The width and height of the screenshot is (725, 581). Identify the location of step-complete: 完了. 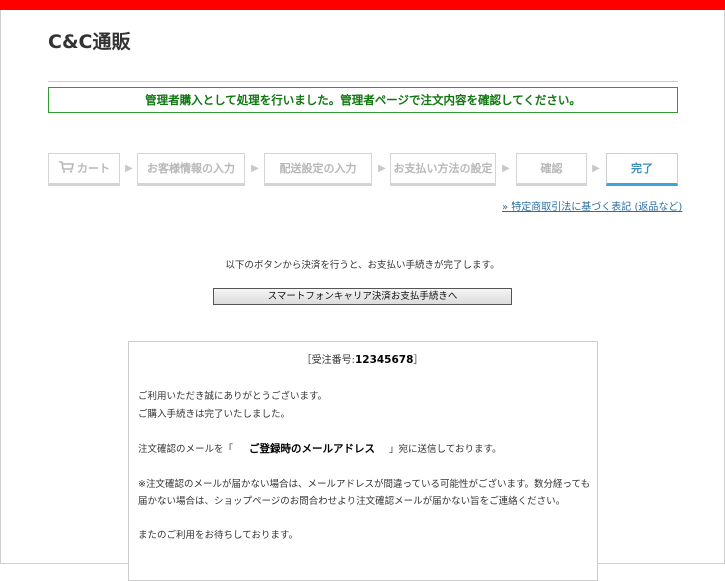
(642, 169).